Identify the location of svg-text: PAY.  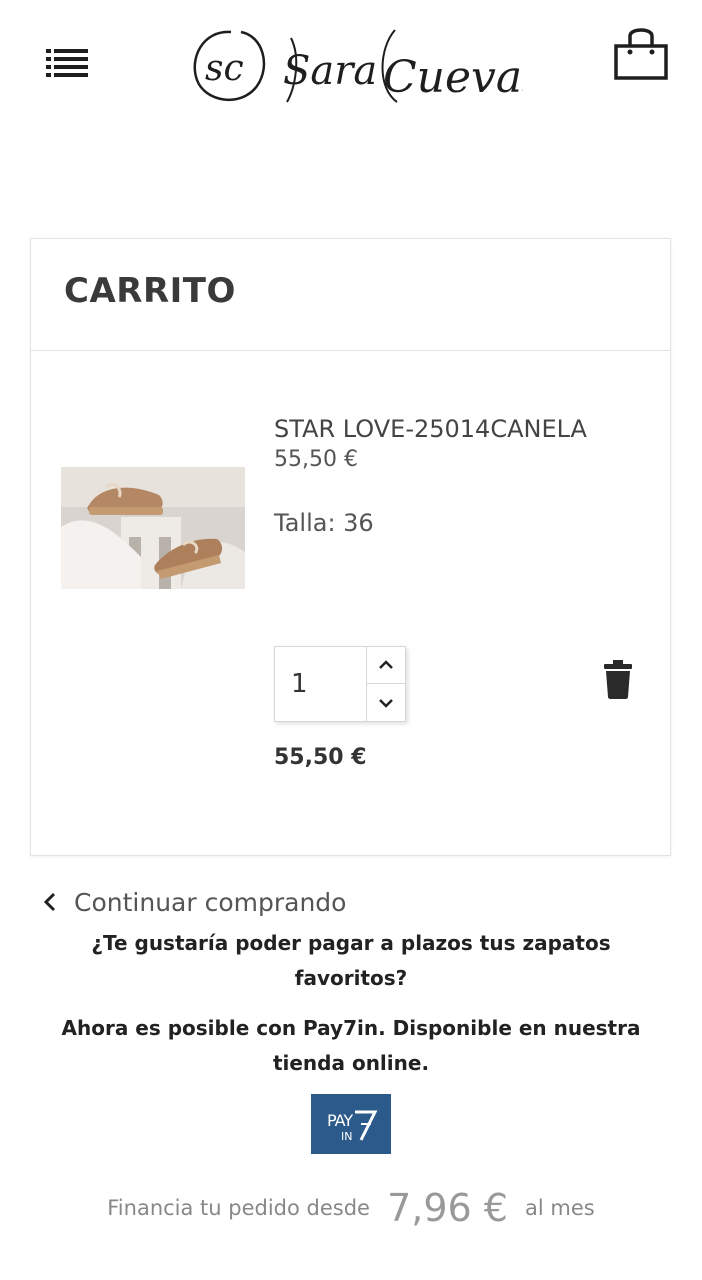
(340, 1120).